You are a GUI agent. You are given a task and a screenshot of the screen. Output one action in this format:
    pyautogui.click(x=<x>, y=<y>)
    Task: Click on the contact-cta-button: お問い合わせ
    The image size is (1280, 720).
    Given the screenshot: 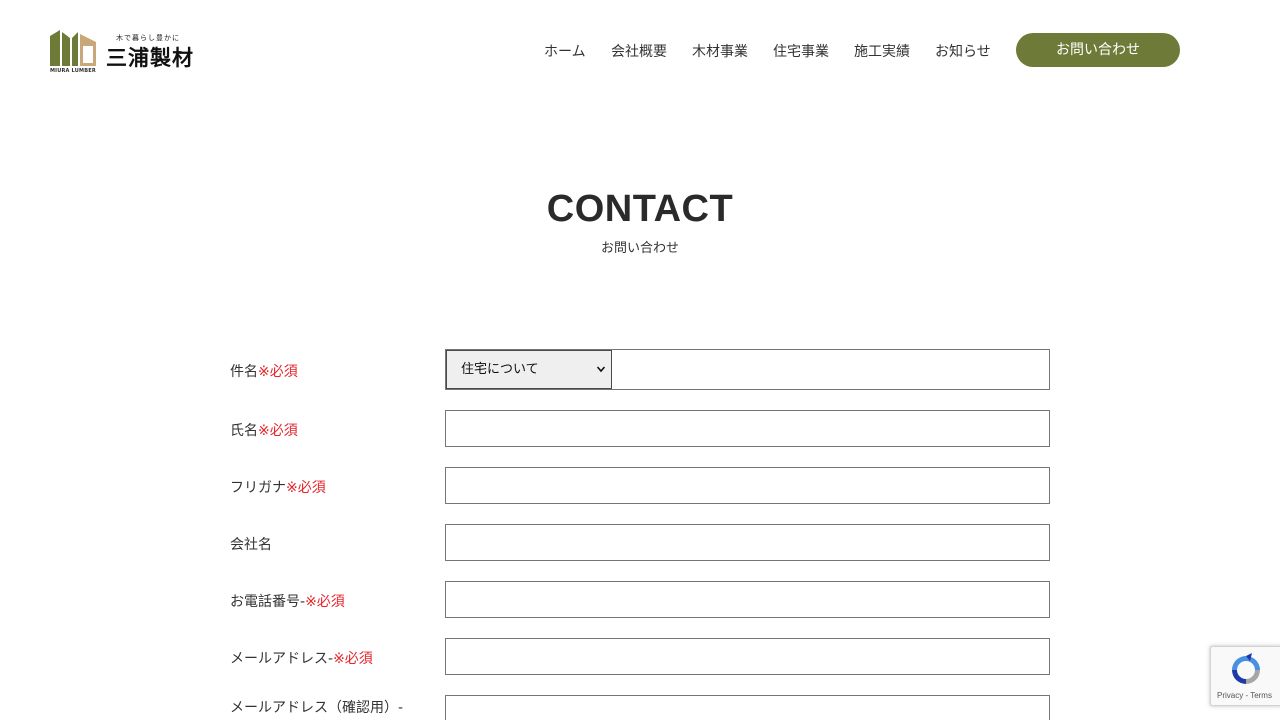 What is the action you would take?
    pyautogui.click(x=1098, y=50)
    